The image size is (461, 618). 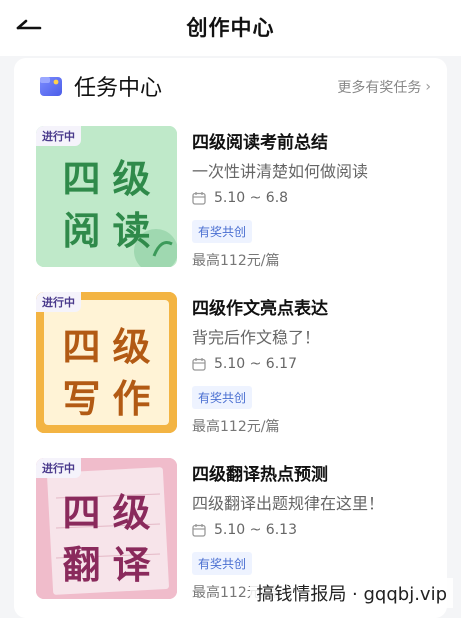 What do you see at coordinates (112, 231) in the screenshot?
I see `thumbnail-text: 阅读` at bounding box center [112, 231].